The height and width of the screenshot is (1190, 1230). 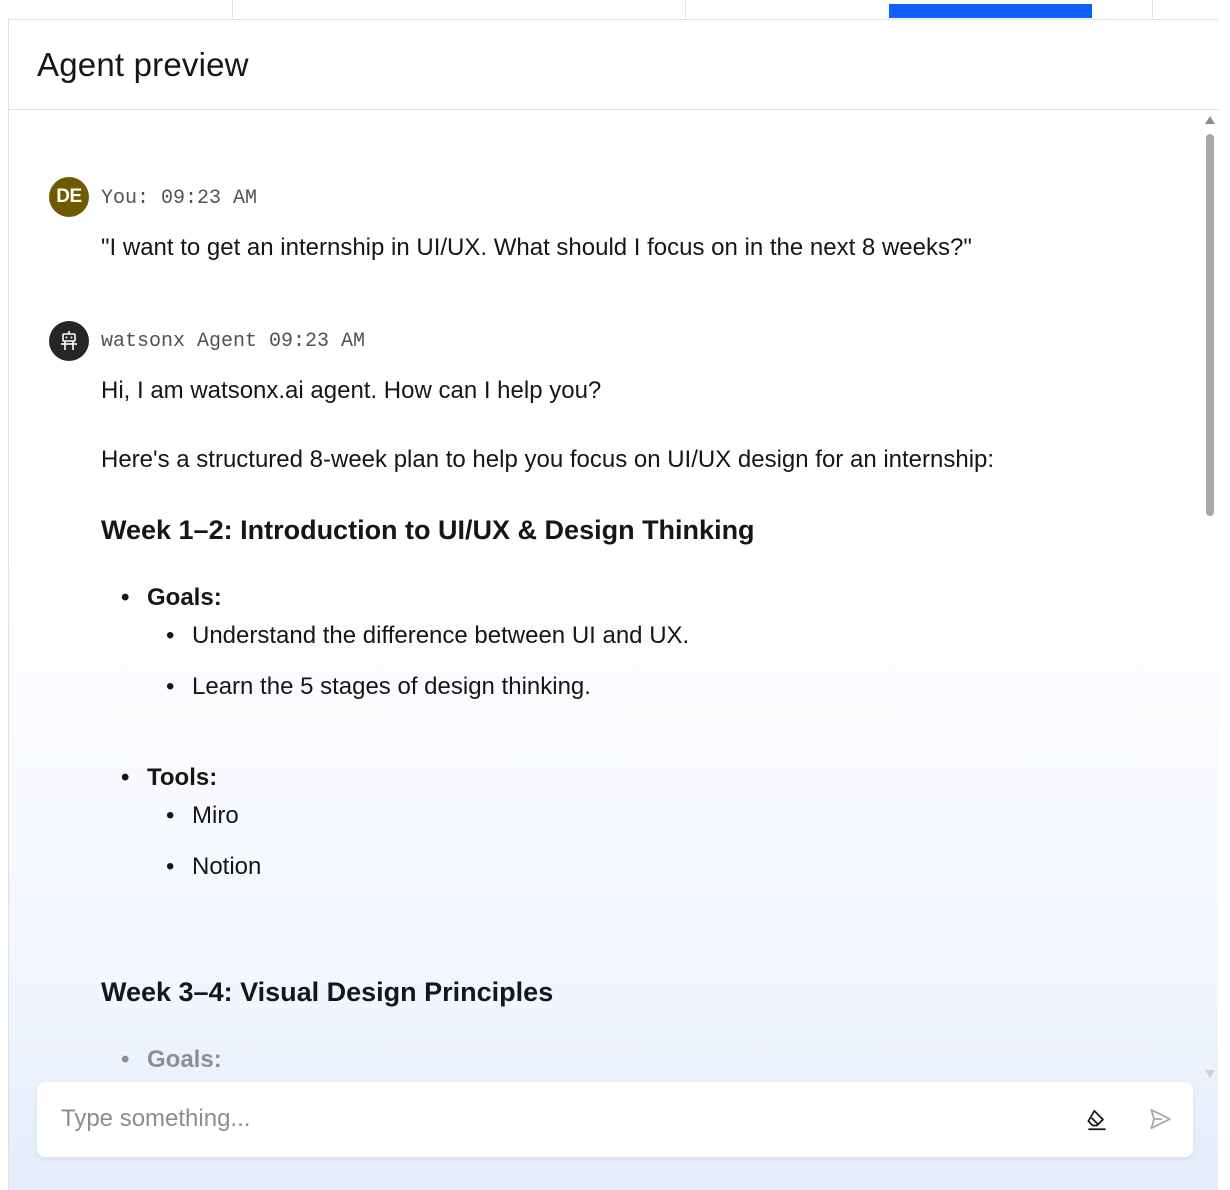 What do you see at coordinates (551, 1119) in the screenshot?
I see `message-input` at bounding box center [551, 1119].